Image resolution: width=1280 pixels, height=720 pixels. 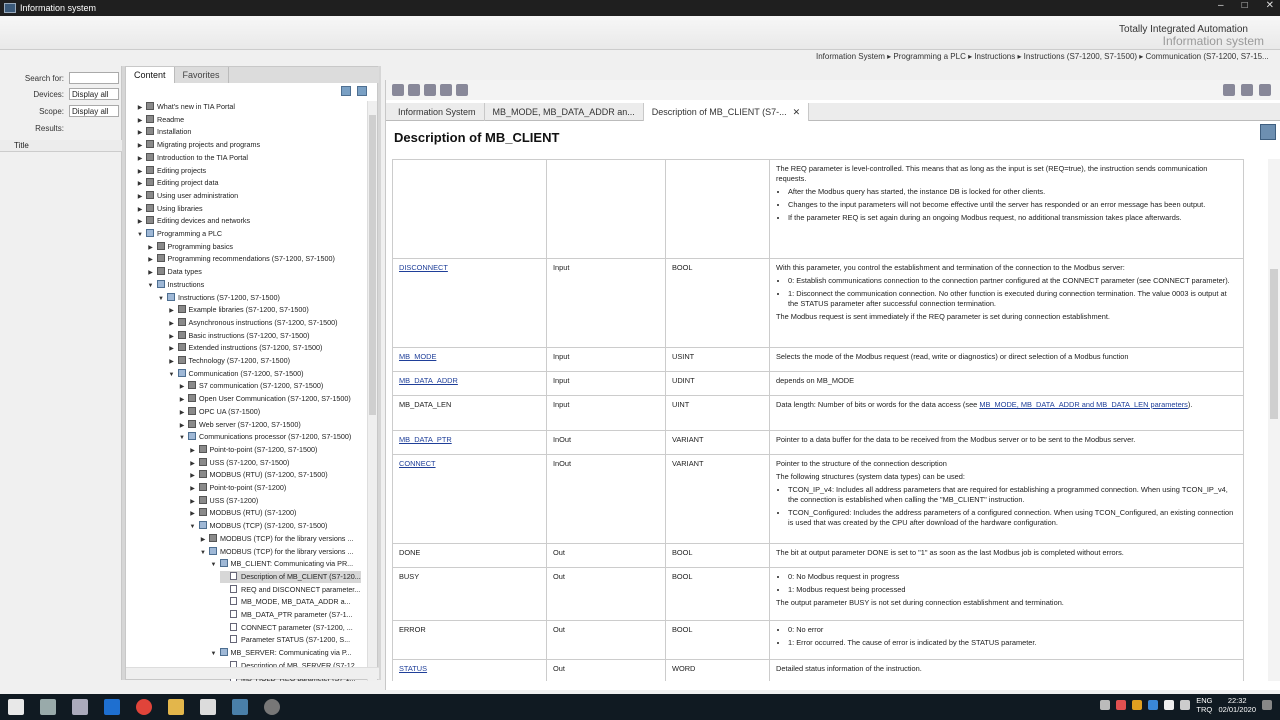 I want to click on tree-item: ▶ Basic instructions (S7-1200, S7-1500), so click(x=239, y=336).